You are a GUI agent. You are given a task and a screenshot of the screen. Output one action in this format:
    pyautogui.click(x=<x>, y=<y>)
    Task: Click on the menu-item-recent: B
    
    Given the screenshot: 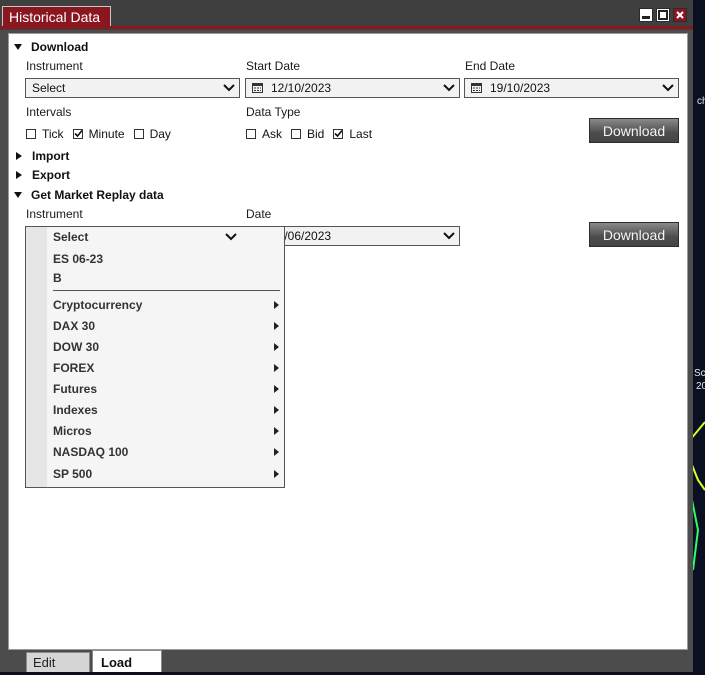 What is the action you would take?
    pyautogui.click(x=155, y=277)
    